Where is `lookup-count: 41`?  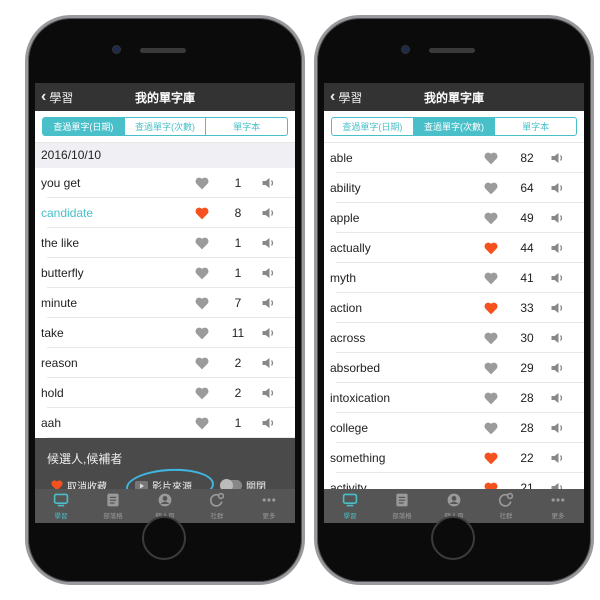 lookup-count: 41 is located at coordinates (527, 278).